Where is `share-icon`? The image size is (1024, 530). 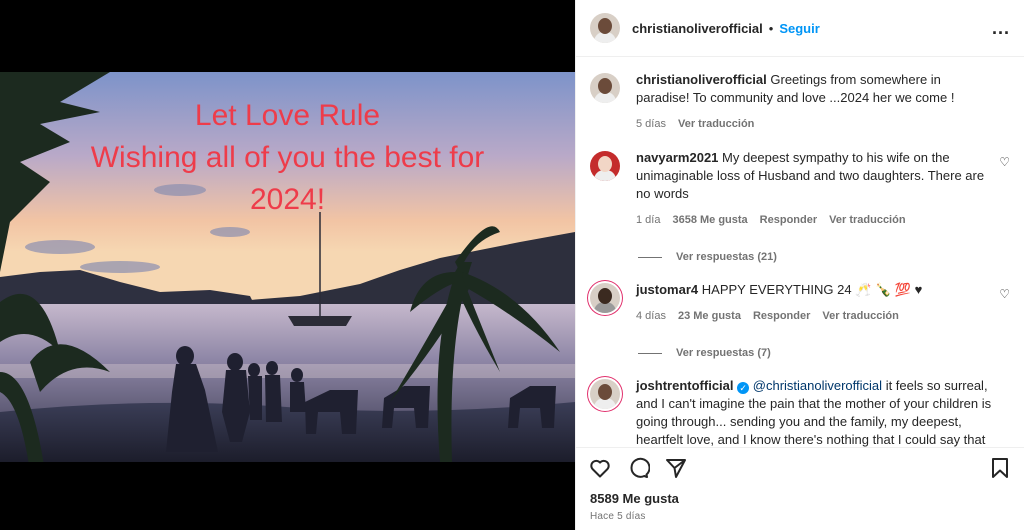 share-icon is located at coordinates (676, 468).